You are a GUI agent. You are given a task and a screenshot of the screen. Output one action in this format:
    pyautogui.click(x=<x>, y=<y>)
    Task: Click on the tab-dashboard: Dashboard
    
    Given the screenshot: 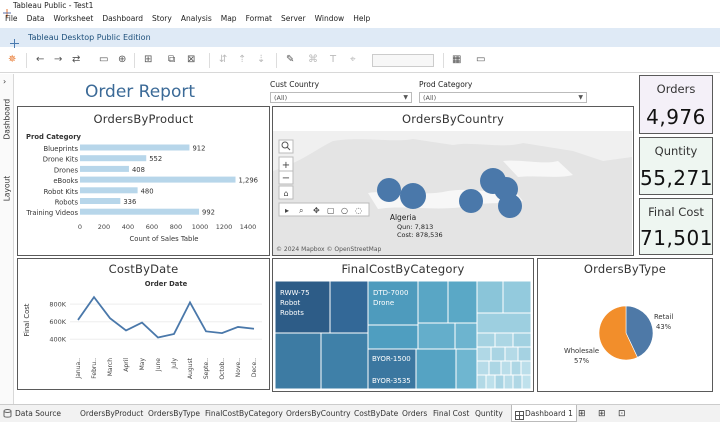 What is the action you would take?
    pyautogui.click(x=7, y=119)
    